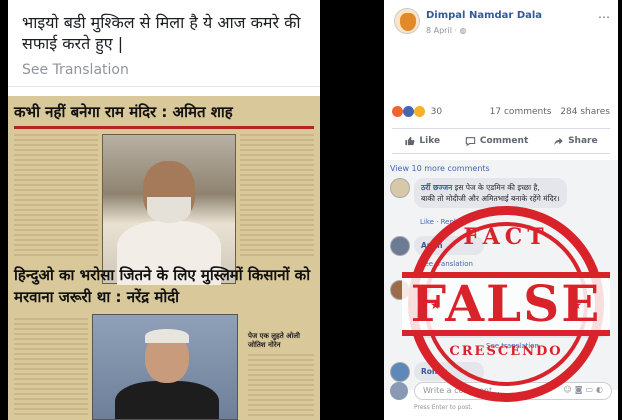 The width and height of the screenshot is (622, 420). I want to click on angry-reaction-icon, so click(397, 111).